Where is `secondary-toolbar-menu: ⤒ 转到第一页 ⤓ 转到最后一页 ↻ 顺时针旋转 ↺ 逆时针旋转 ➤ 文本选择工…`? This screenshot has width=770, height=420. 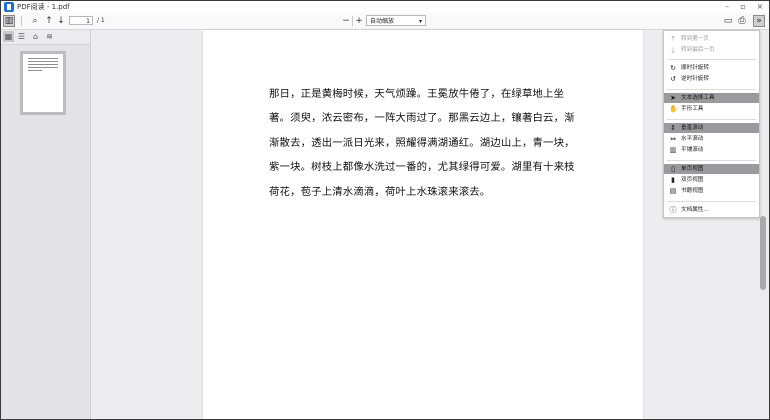 secondary-toolbar-menu: ⤒ 转到第一页 ⤓ 转到最后一页 ↻ 顺时针旋转 ↺ 逆时针旋转 ➤ 文本选择工… is located at coordinates (711, 124).